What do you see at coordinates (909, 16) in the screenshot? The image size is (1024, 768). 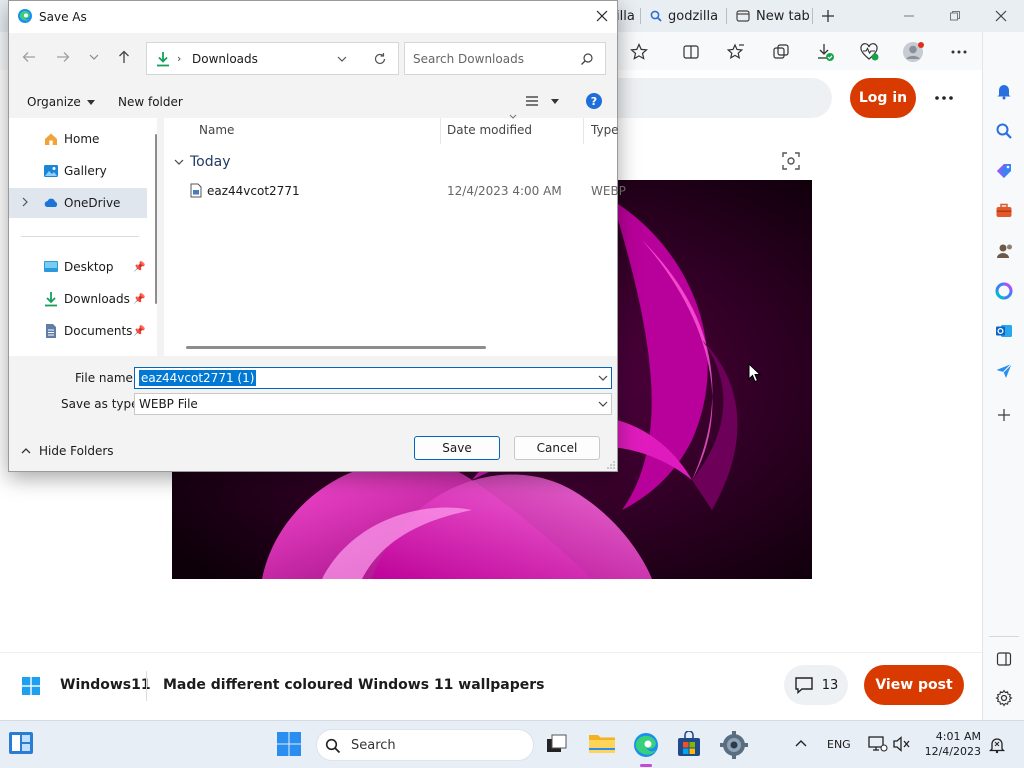 I see `minimize-button` at bounding box center [909, 16].